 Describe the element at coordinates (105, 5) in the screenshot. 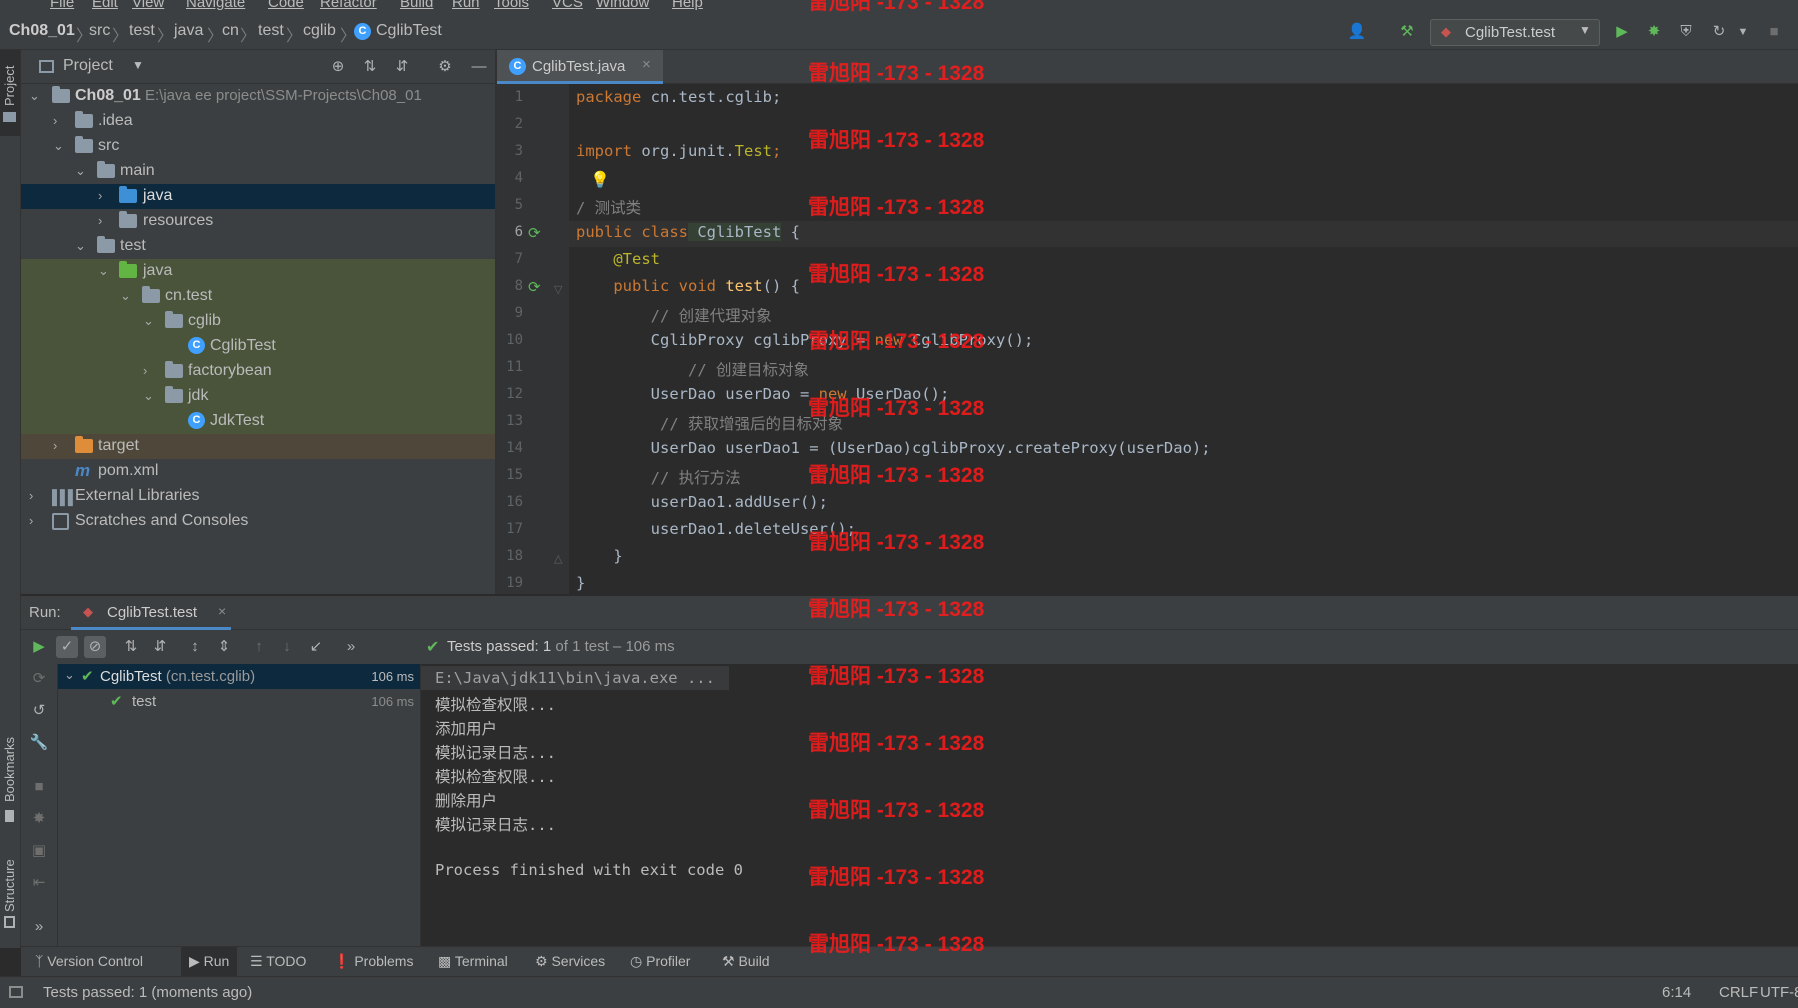

I see `menu-edit: Edit` at that location.